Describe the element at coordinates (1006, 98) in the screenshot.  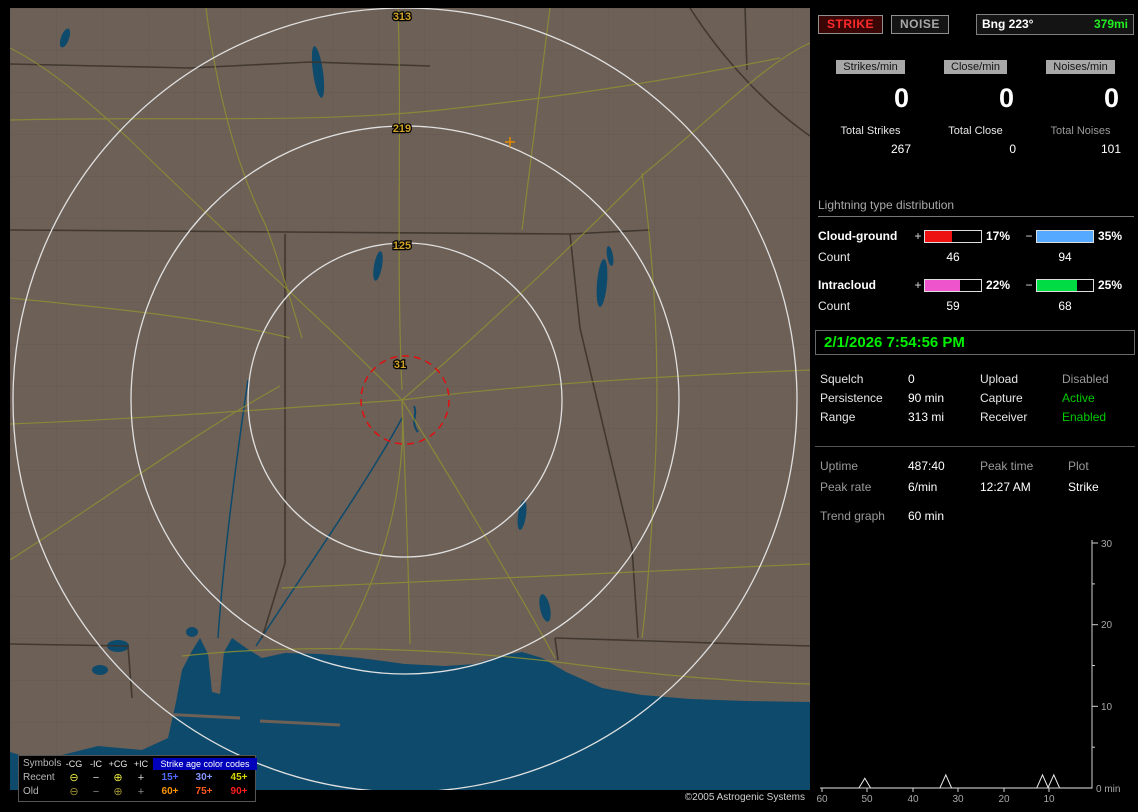
I see `close-per-min-value: 0` at that location.